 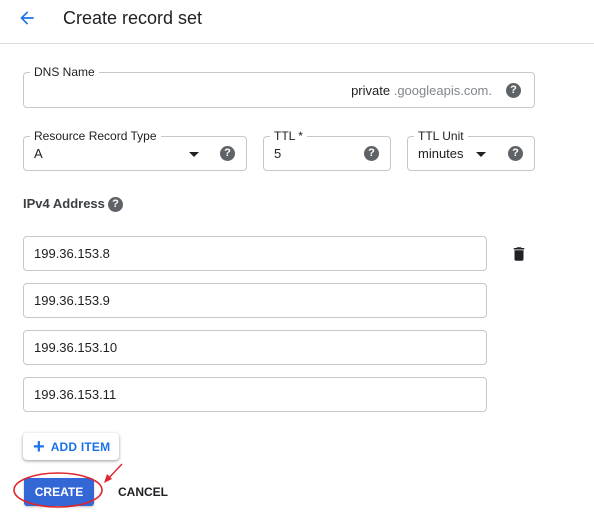 I want to click on add-item-button: + ADD ITEM, so click(x=71, y=446).